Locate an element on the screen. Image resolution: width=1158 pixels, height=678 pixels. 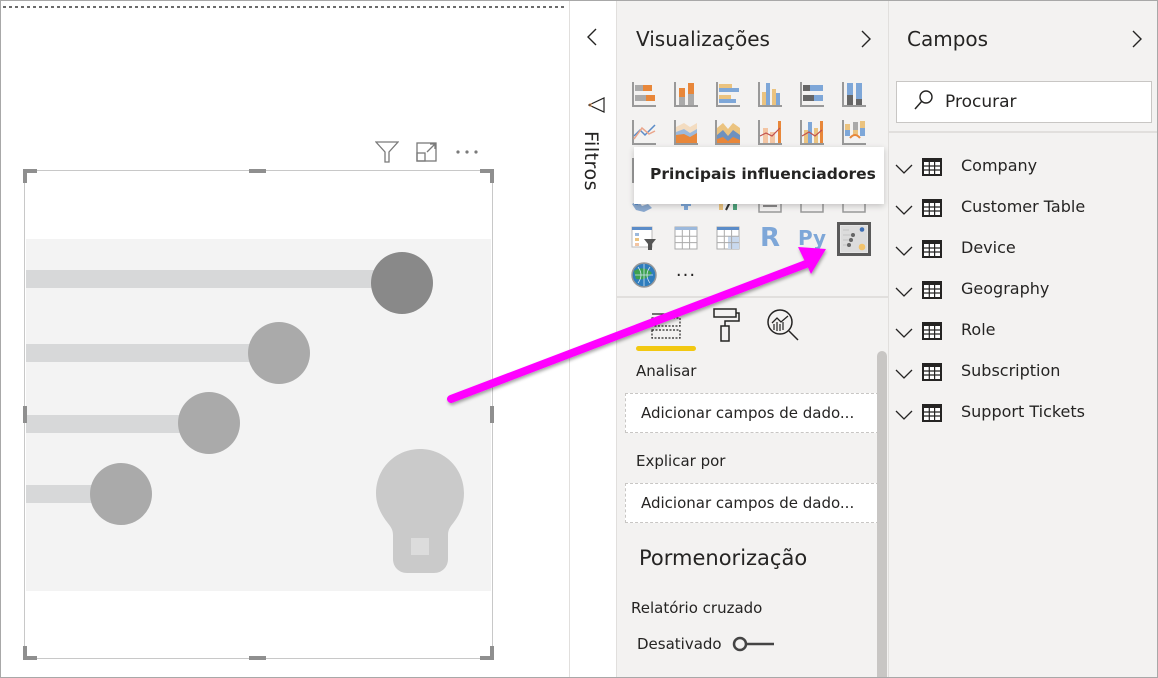
analyze-well-label: Analisar is located at coordinates (666, 371).